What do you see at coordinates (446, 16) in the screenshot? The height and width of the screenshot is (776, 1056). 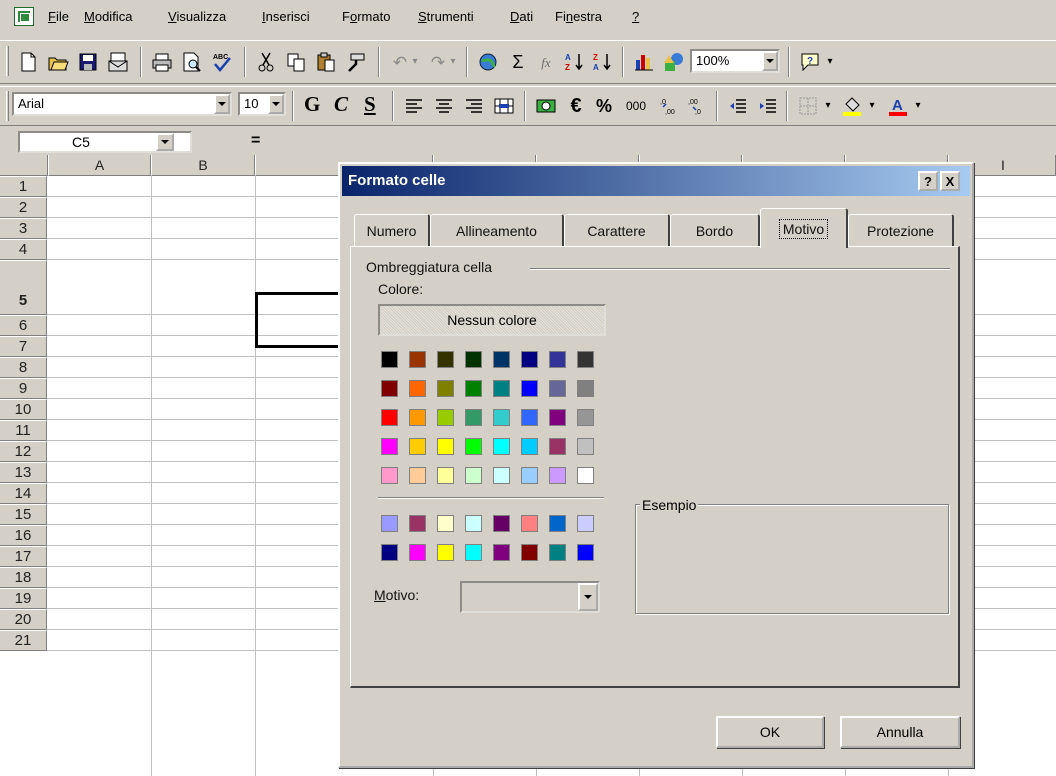 I see `menu-strumenti: Strumenti` at bounding box center [446, 16].